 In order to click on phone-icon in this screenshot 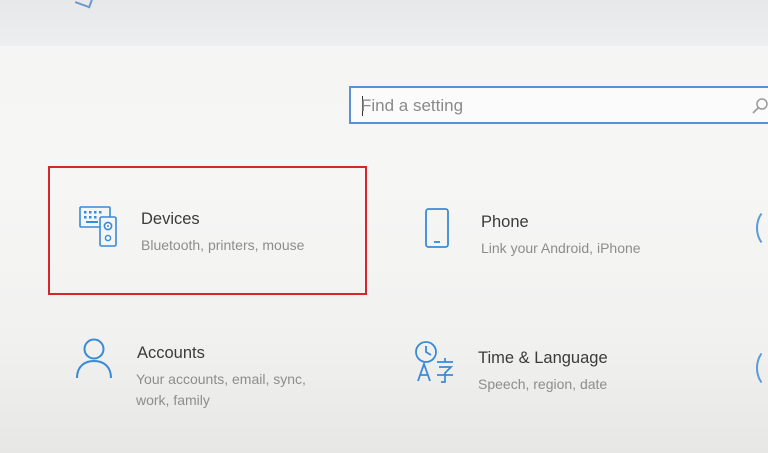, I will do `click(437, 228)`.